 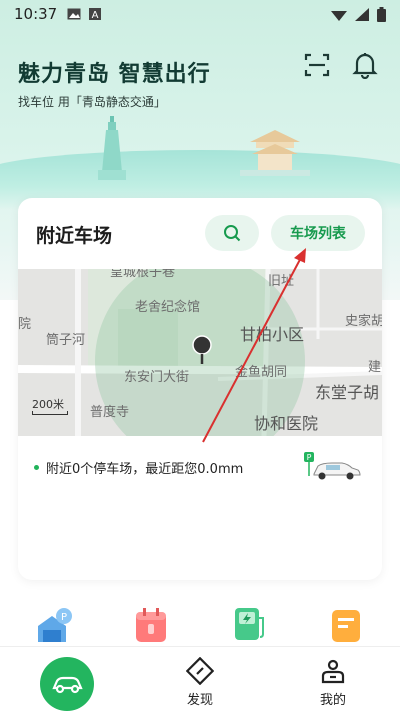 I want to click on map-scale-bar, so click(x=50, y=413).